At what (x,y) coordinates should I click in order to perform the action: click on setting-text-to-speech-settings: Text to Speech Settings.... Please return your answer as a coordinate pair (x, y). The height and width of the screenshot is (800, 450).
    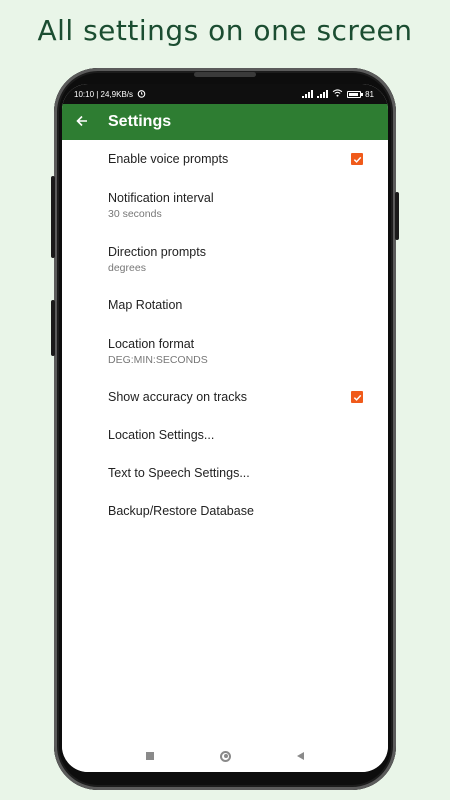
    Looking at the image, I should click on (225, 473).